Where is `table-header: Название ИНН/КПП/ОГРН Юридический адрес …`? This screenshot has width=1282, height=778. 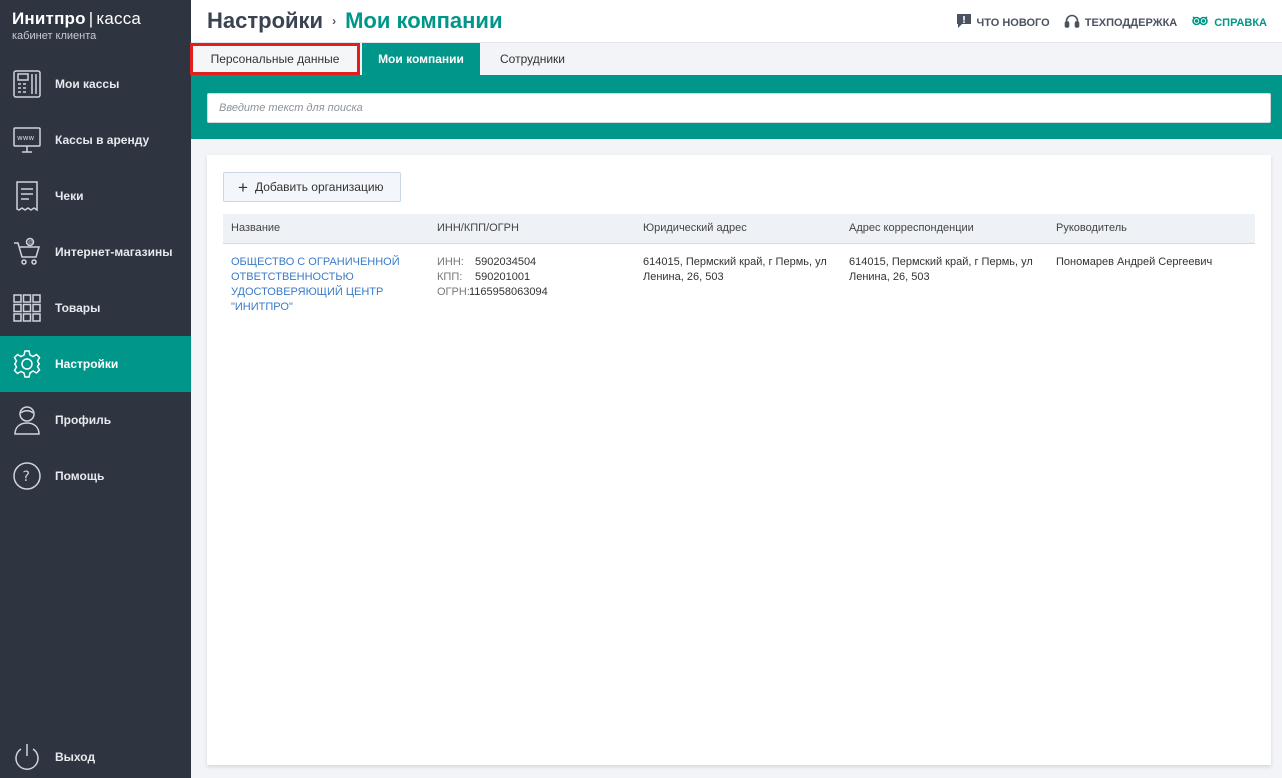 table-header: Название ИНН/КПП/ОГРН Юридический адрес … is located at coordinates (739, 229).